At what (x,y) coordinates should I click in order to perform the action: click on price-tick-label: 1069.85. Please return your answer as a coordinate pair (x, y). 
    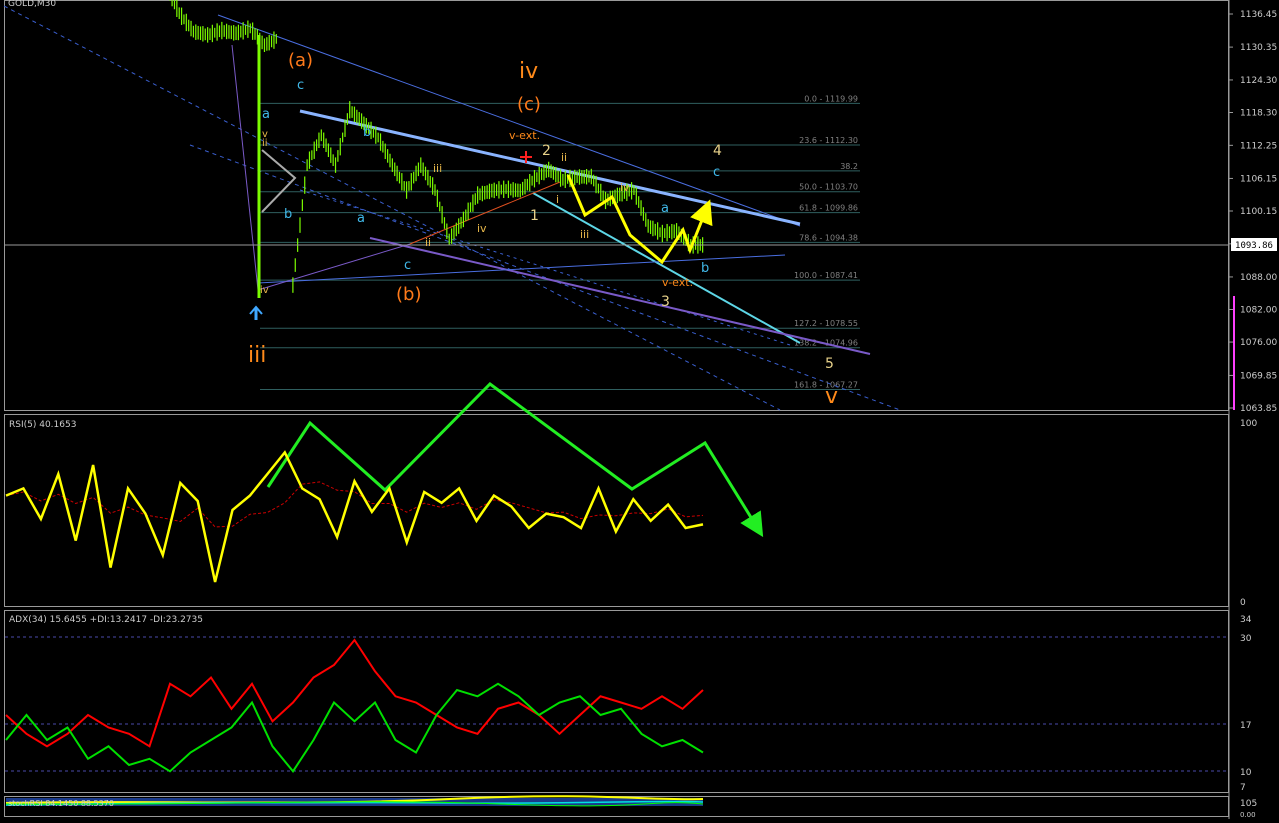
    Looking at the image, I should click on (1258, 376).